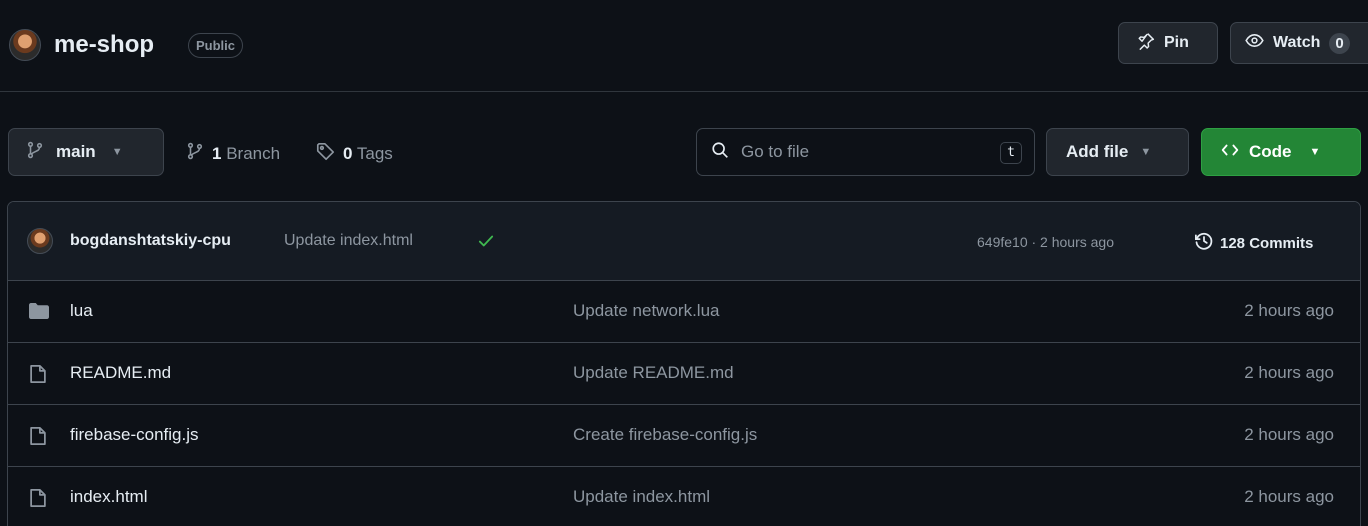 The height and width of the screenshot is (526, 1368). What do you see at coordinates (653, 373) in the screenshot?
I see `file-commit-message: Update README.md` at bounding box center [653, 373].